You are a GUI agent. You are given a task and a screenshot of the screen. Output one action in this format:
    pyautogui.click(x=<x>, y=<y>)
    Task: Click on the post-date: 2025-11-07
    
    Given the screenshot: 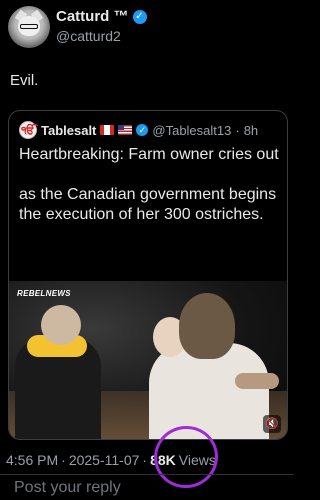 What is the action you would take?
    pyautogui.click(x=104, y=460)
    